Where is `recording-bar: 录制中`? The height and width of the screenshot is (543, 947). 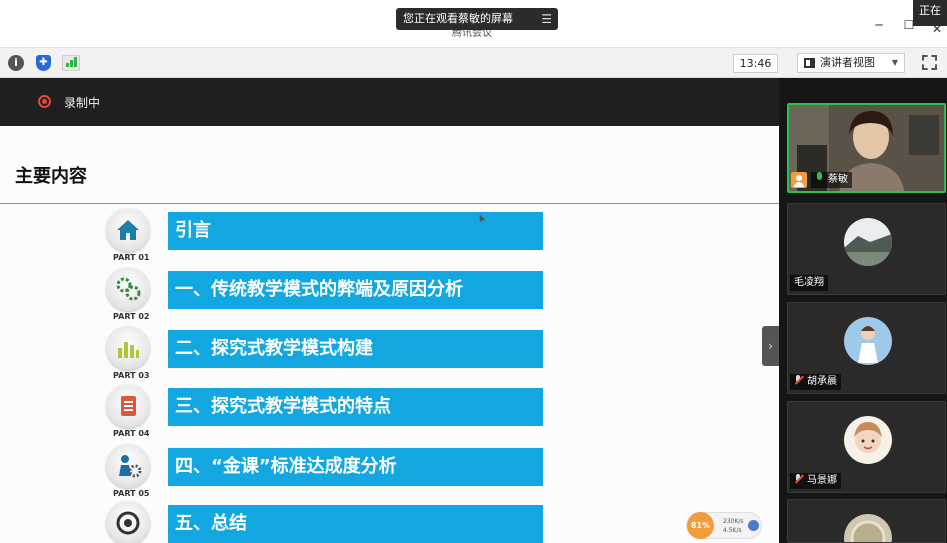 recording-bar: 录制中 is located at coordinates (389, 102).